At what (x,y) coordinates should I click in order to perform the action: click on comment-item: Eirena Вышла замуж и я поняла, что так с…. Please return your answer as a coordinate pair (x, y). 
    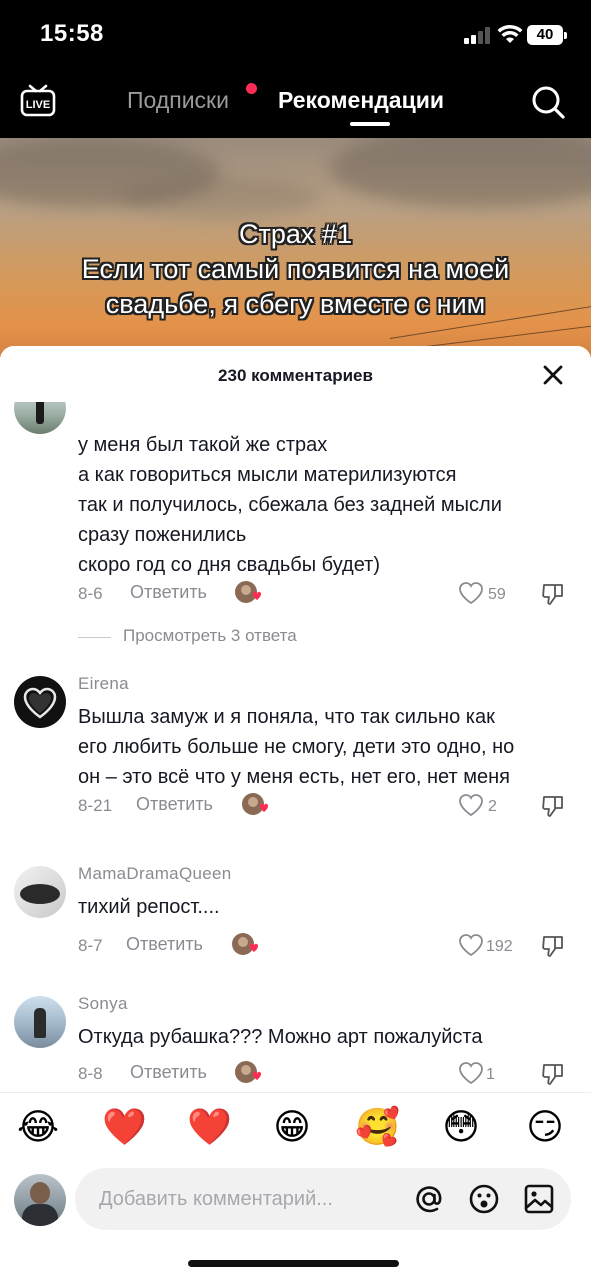
    Looking at the image, I should click on (295, 751).